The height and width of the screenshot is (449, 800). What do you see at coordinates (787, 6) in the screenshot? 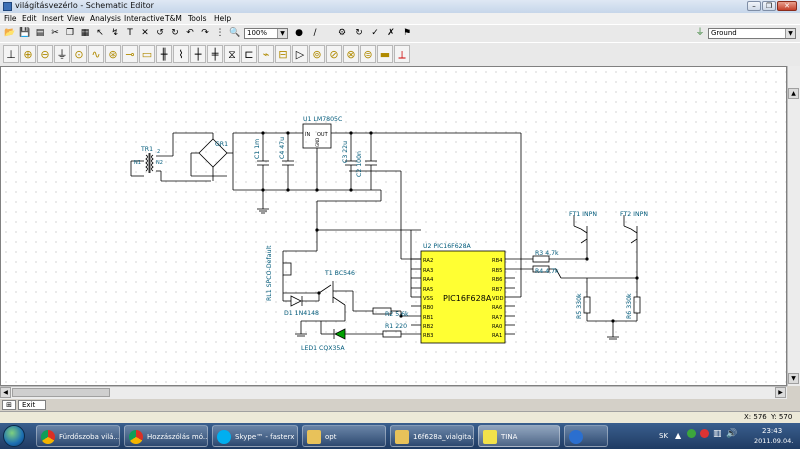
I see `close-button: ✕` at bounding box center [787, 6].